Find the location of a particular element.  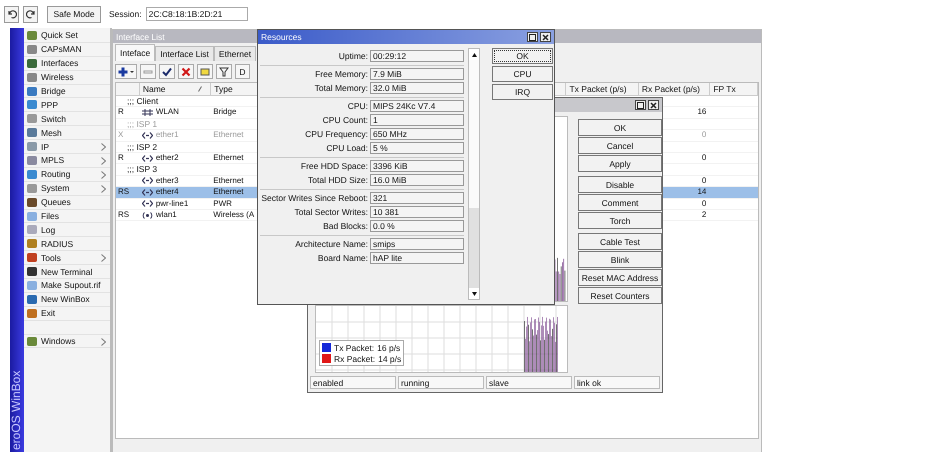

legend-value: 16 p/s is located at coordinates (388, 347).